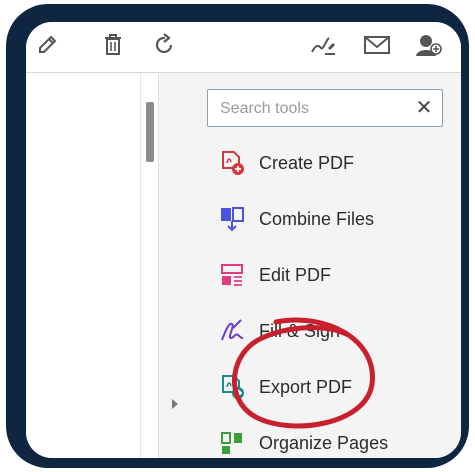  Describe the element at coordinates (113, 45) in the screenshot. I see `trash-icon` at that location.